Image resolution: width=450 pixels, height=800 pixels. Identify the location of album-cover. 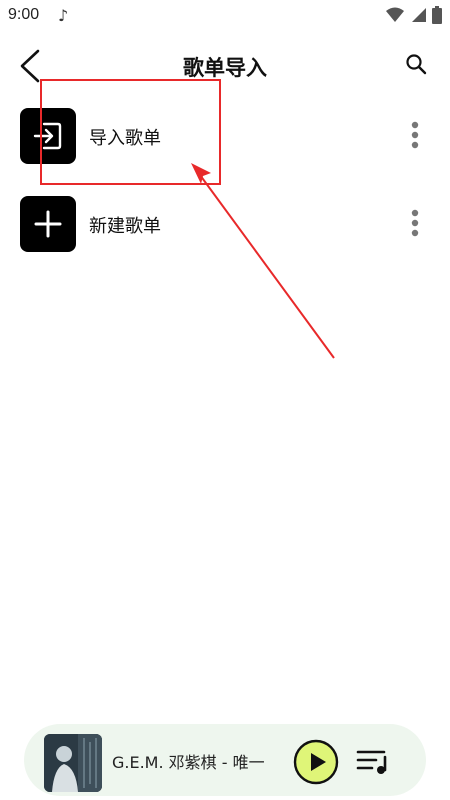
(73, 763).